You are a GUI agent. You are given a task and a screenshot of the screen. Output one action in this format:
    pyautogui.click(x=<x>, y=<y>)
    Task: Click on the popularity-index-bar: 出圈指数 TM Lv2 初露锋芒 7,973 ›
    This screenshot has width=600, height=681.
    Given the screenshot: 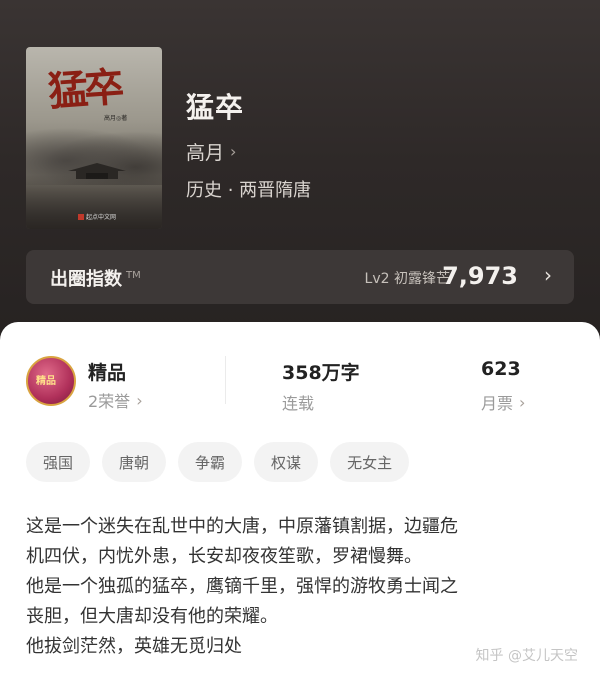 What is the action you would take?
    pyautogui.click(x=300, y=277)
    